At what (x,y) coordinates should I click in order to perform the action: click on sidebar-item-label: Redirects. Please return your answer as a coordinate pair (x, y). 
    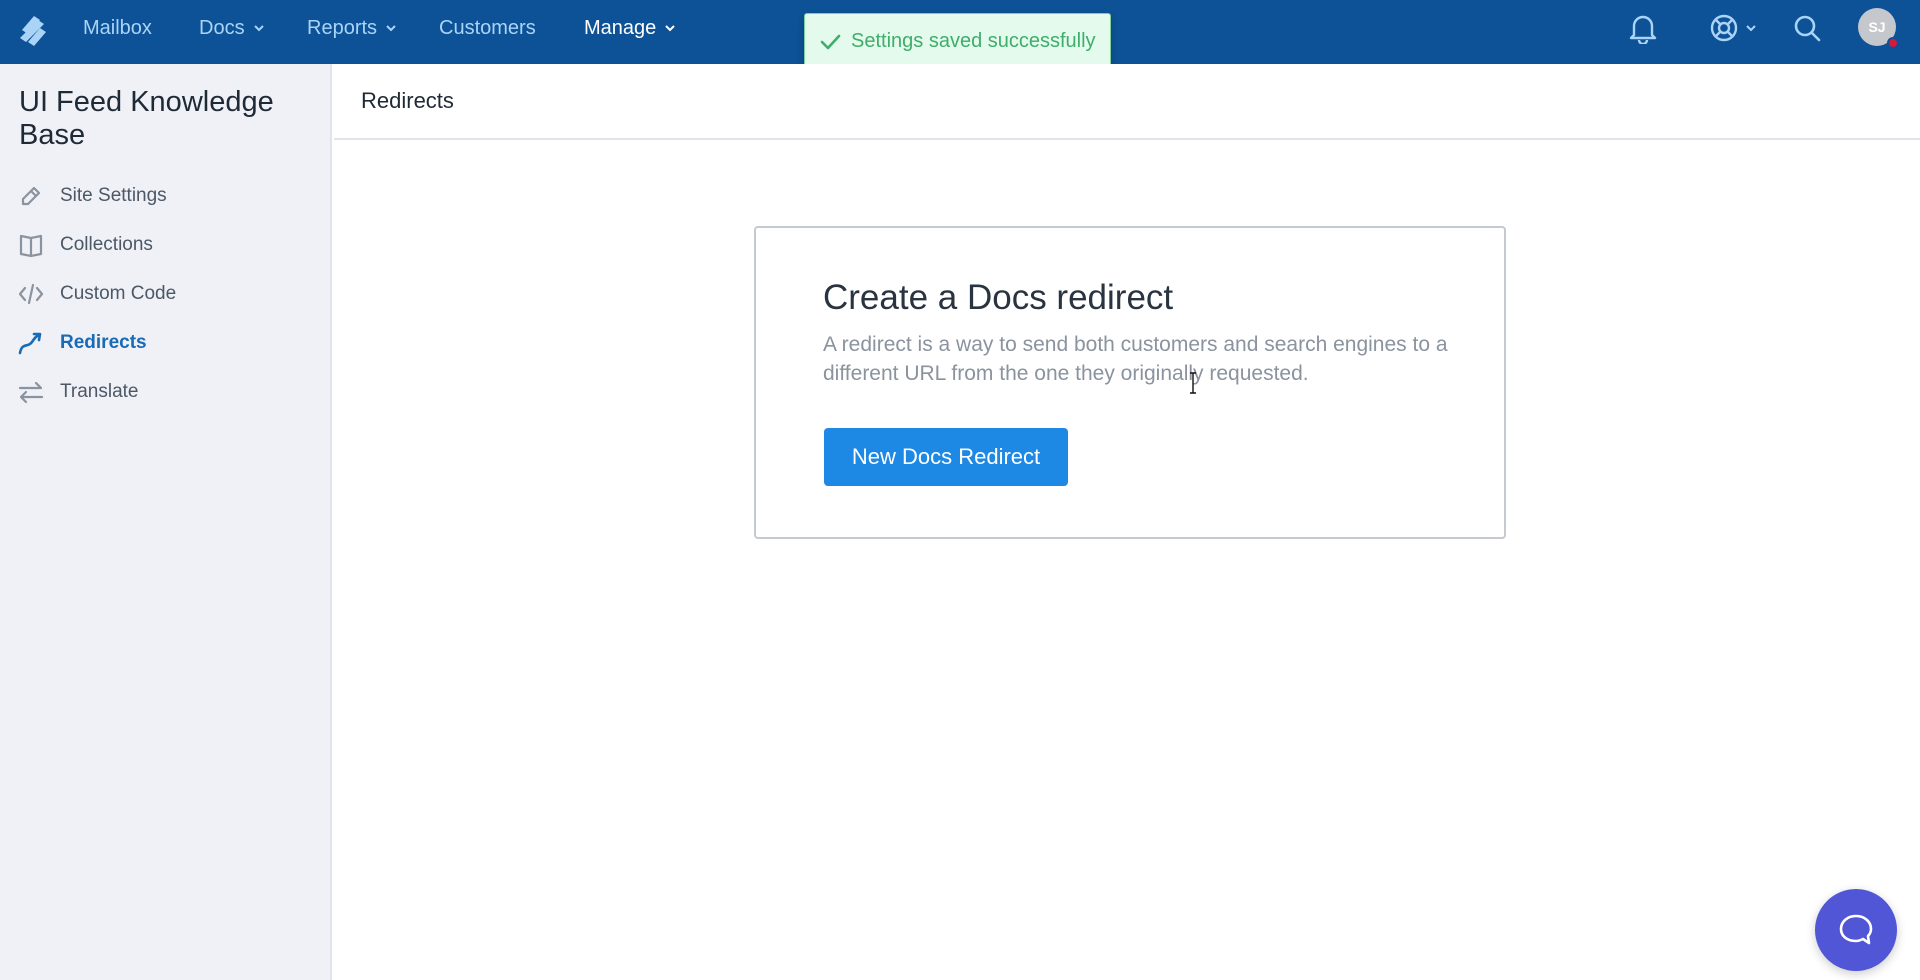
    Looking at the image, I should click on (103, 342).